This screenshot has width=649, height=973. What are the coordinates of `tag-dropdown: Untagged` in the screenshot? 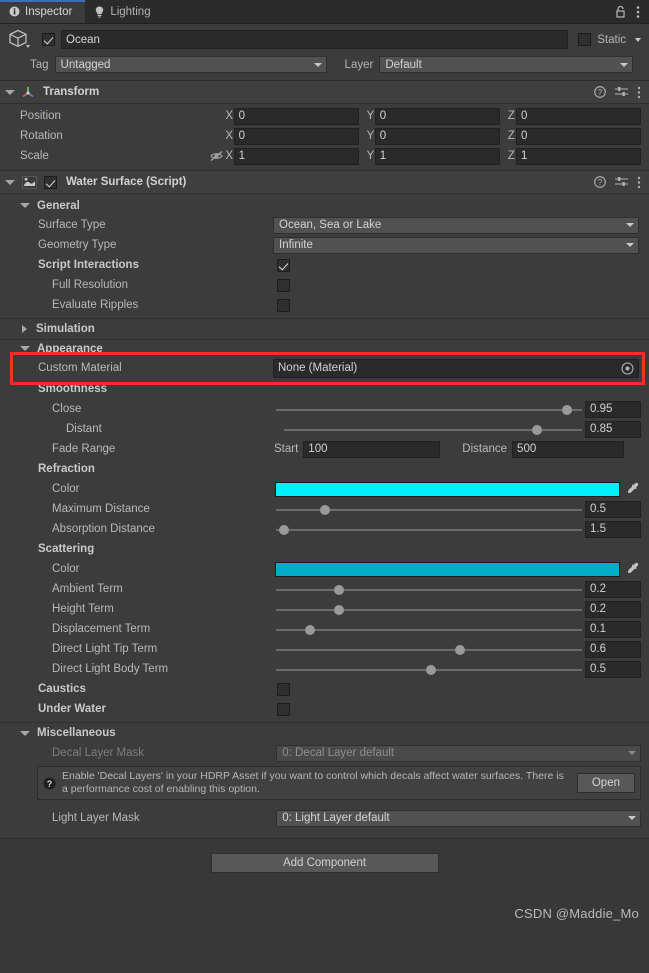 It's located at (190, 64).